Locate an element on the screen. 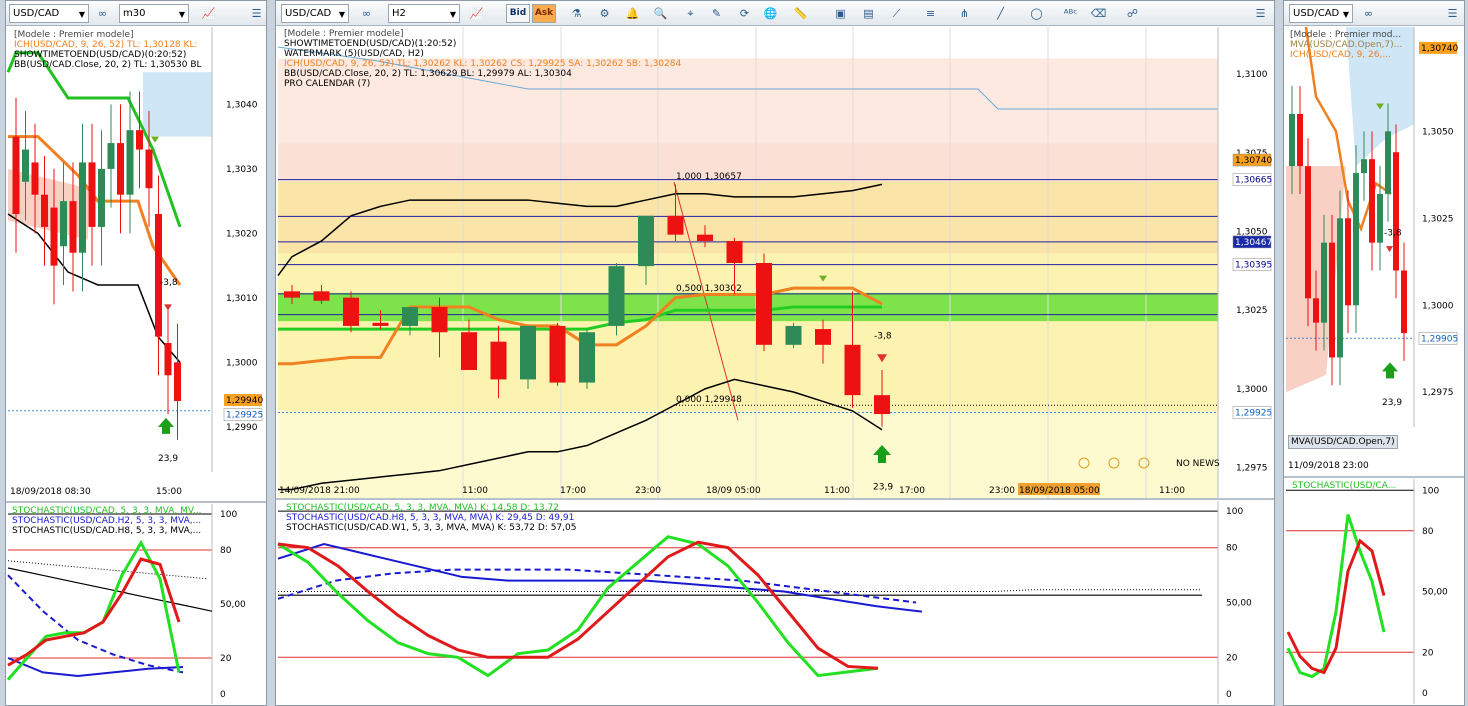 This screenshot has width=1468, height=706. legend-line: ICH(USD/CAD, 9, 26, 52) TL: 1,30128 KL: is located at coordinates (106, 45).